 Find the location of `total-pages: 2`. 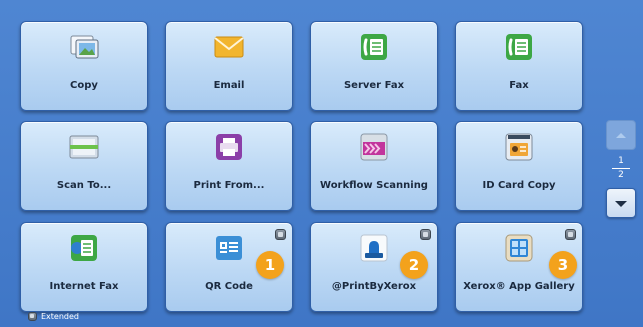

total-pages: 2 is located at coordinates (621, 175).